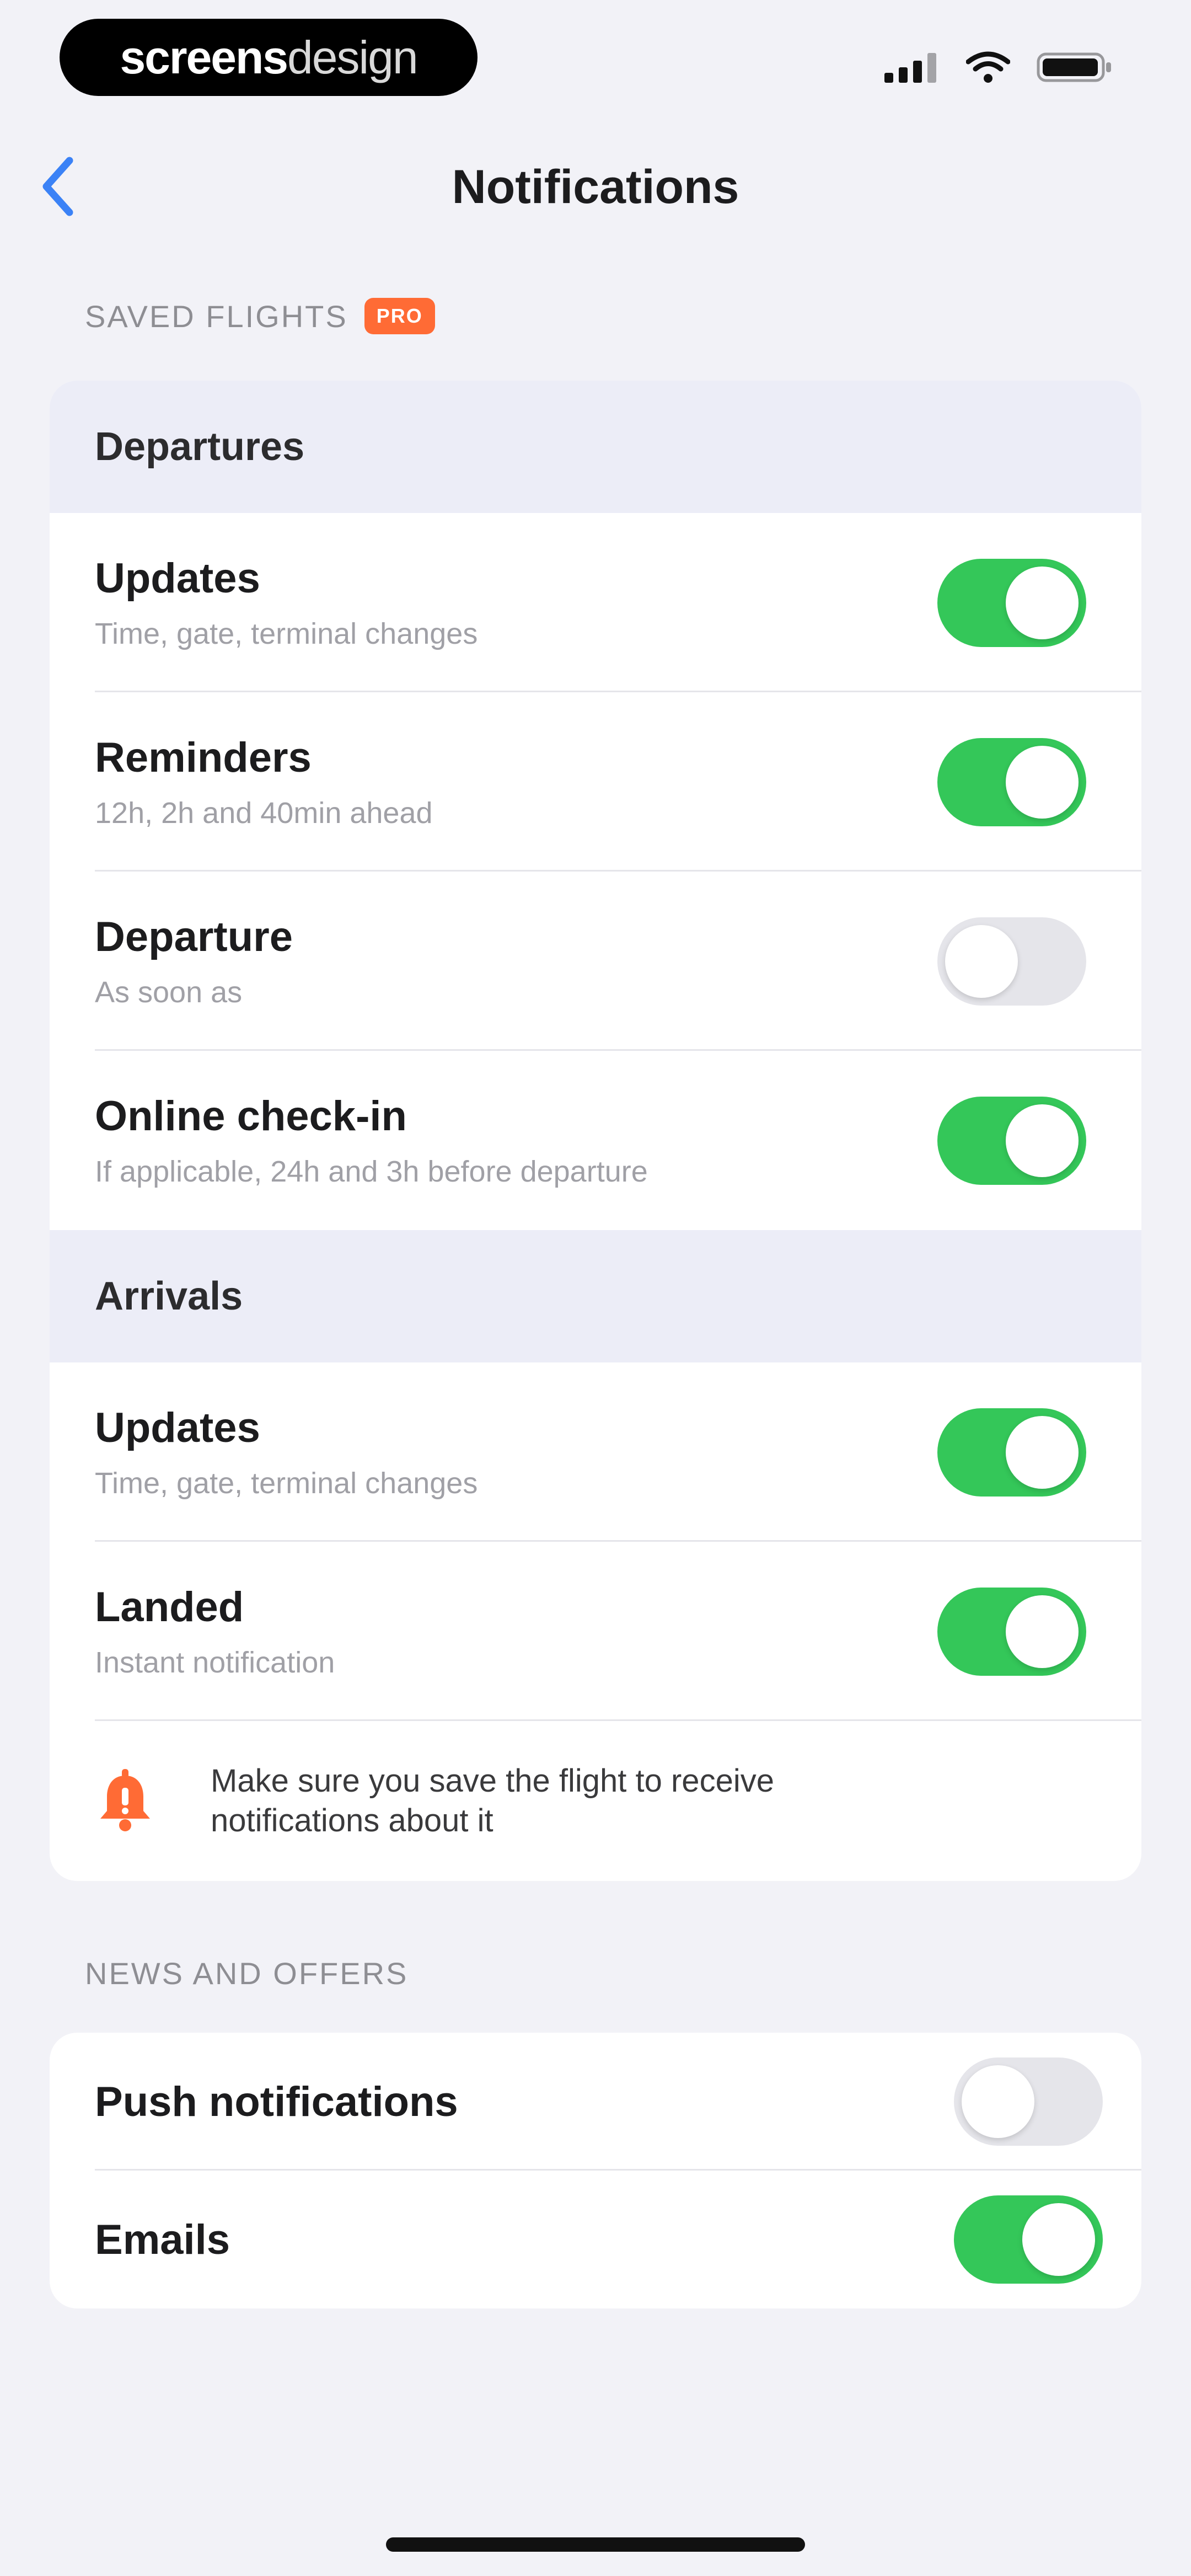 The height and width of the screenshot is (2576, 1191). I want to click on row-title: Push notifications, so click(276, 2101).